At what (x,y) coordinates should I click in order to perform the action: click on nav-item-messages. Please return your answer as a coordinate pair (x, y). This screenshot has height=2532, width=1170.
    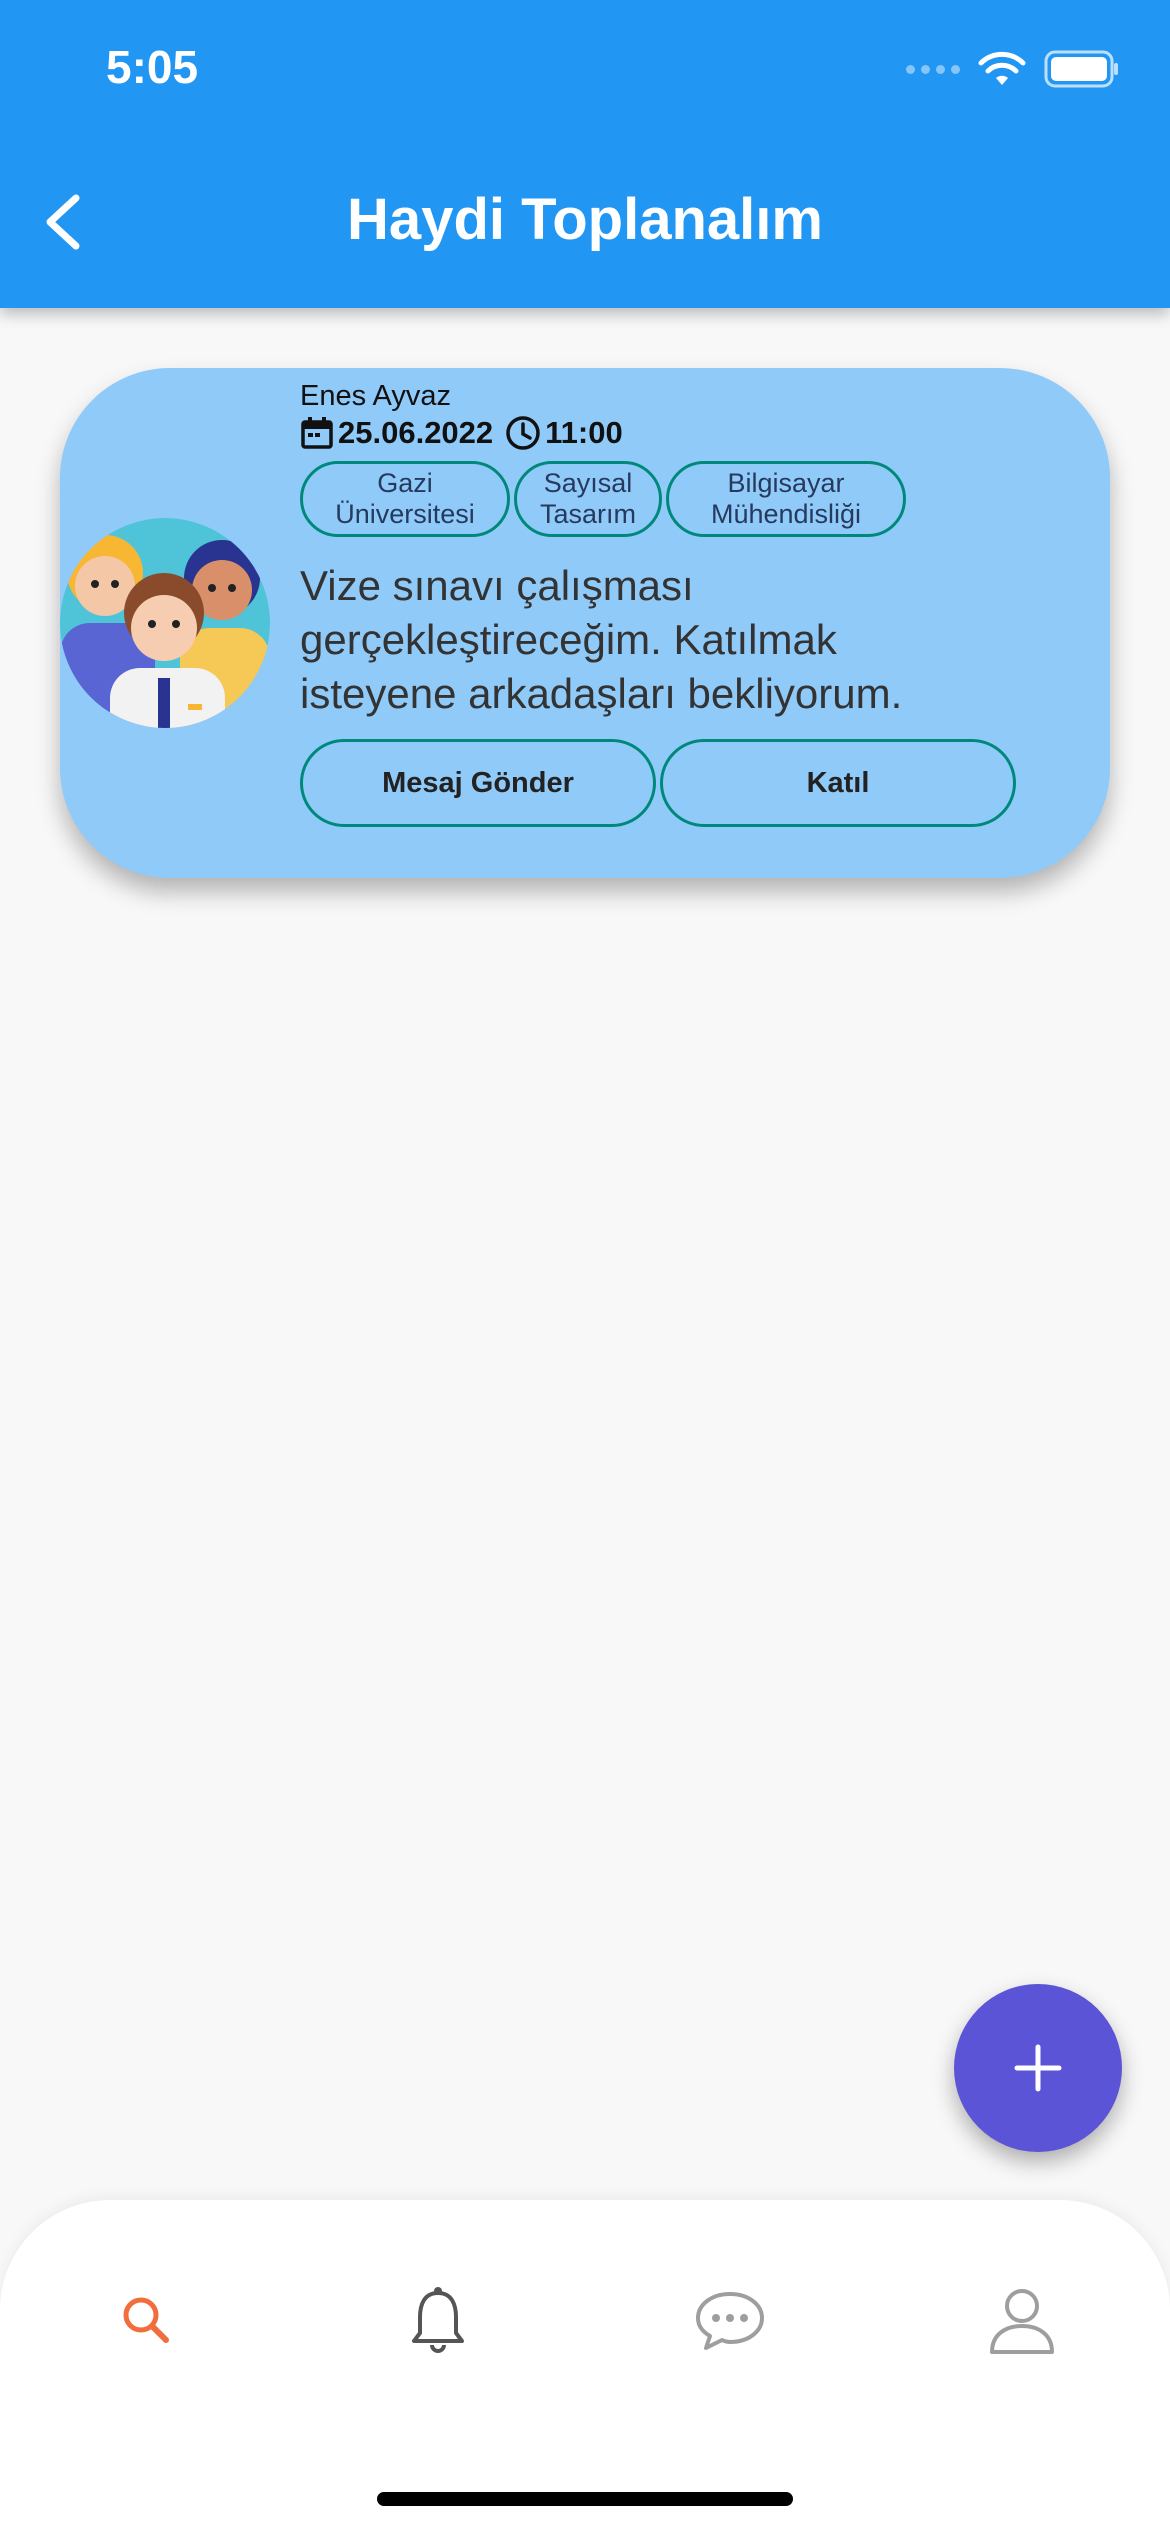
    Looking at the image, I should click on (730, 2320).